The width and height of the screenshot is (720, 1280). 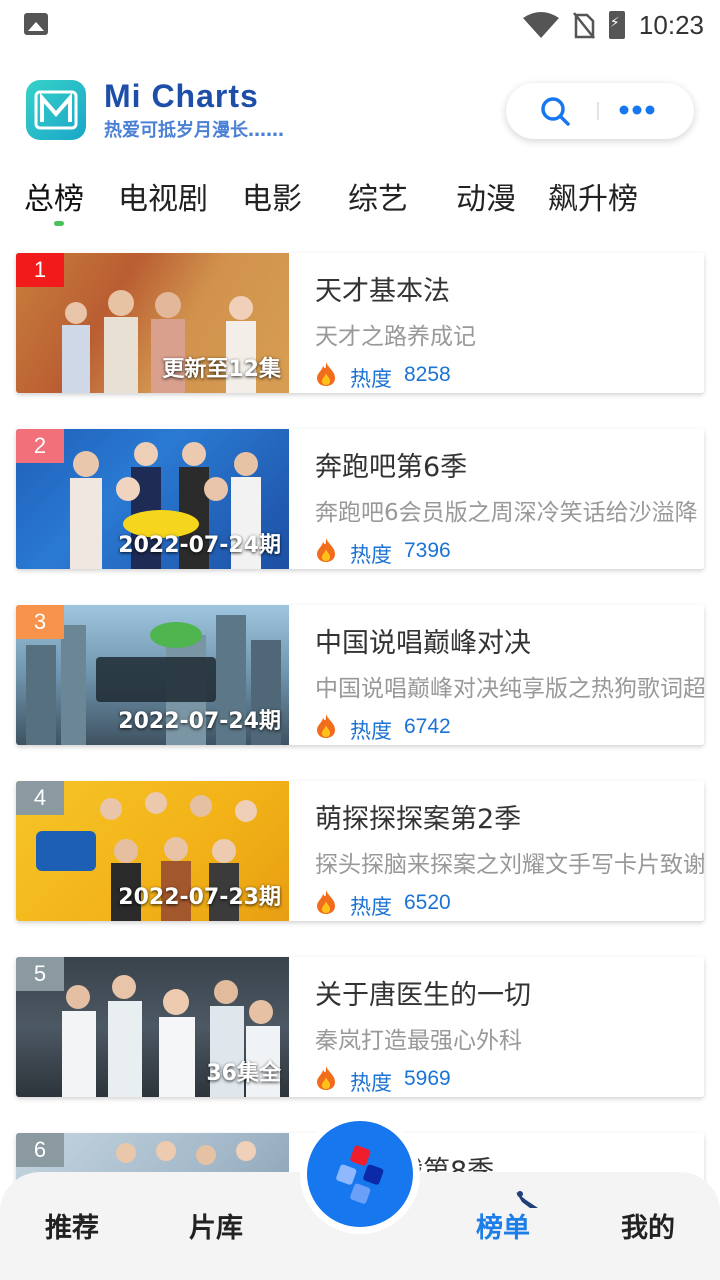 I want to click on header-action-pill, so click(x=600, y=111).